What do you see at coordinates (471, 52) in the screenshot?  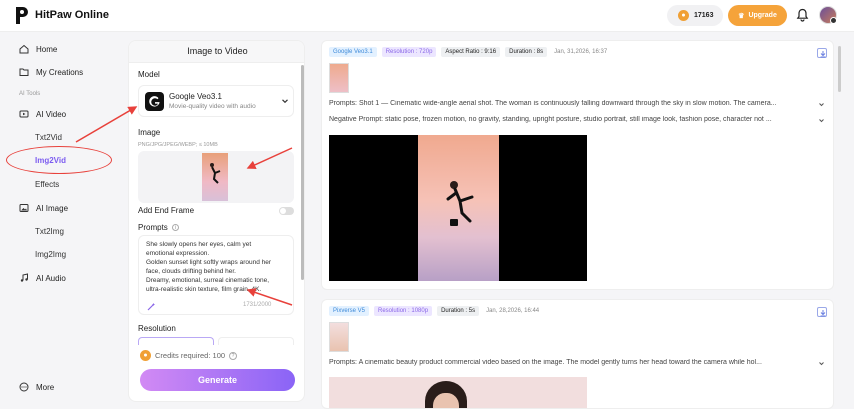 I see `aspect-ratio-tag: Aspect Ratio : 9:16` at bounding box center [471, 52].